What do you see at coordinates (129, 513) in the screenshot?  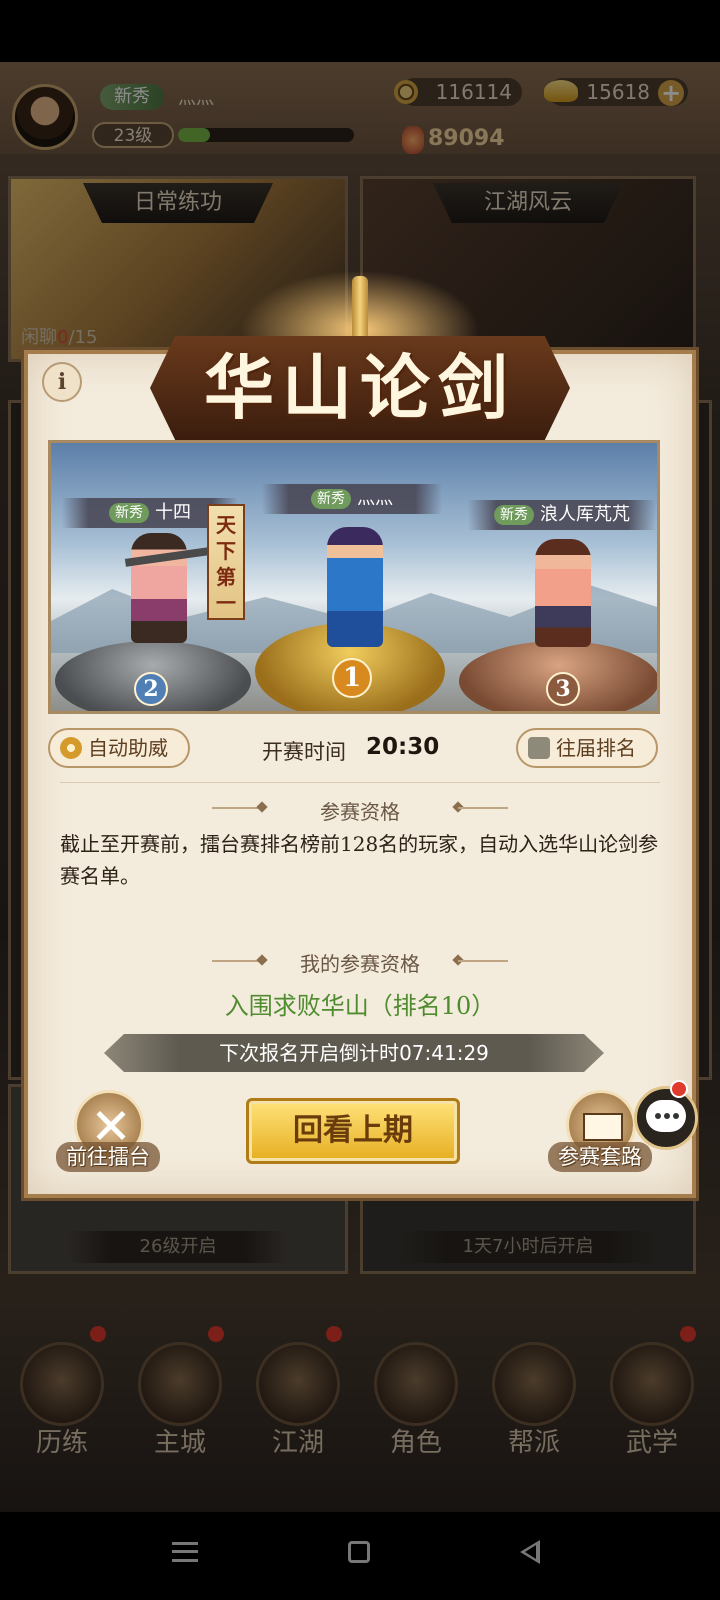 I see `rank2-badge: 新秀` at bounding box center [129, 513].